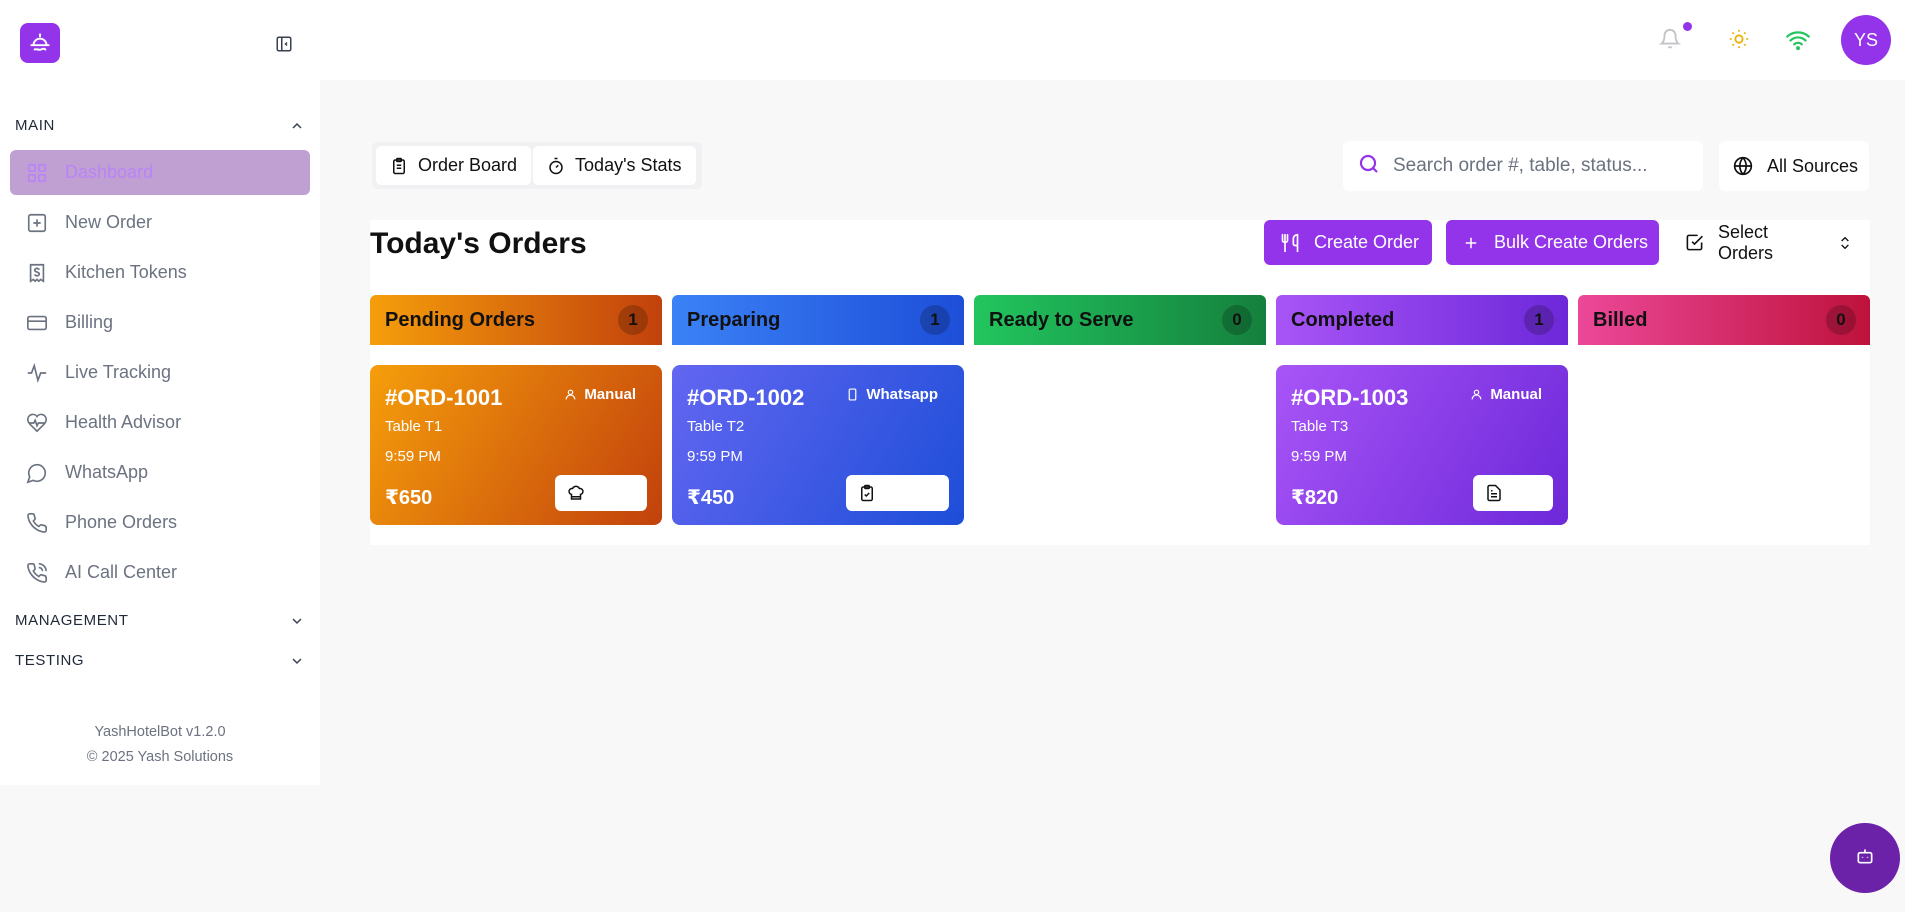 The width and height of the screenshot is (1905, 912). Describe the element at coordinates (160, 660) in the screenshot. I see `section-testing: TESTING` at that location.